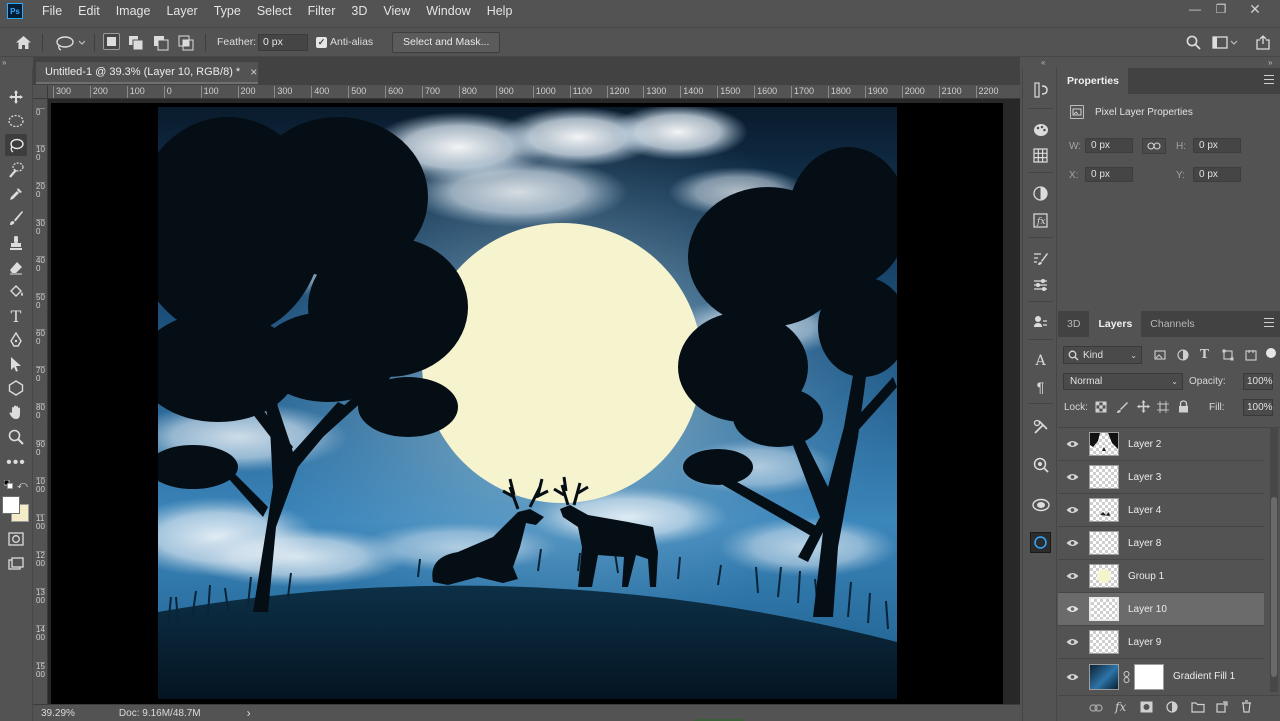 Image resolution: width=1280 pixels, height=721 pixels. I want to click on layer-row-layer-10: Layer 10, so click(1161, 609).